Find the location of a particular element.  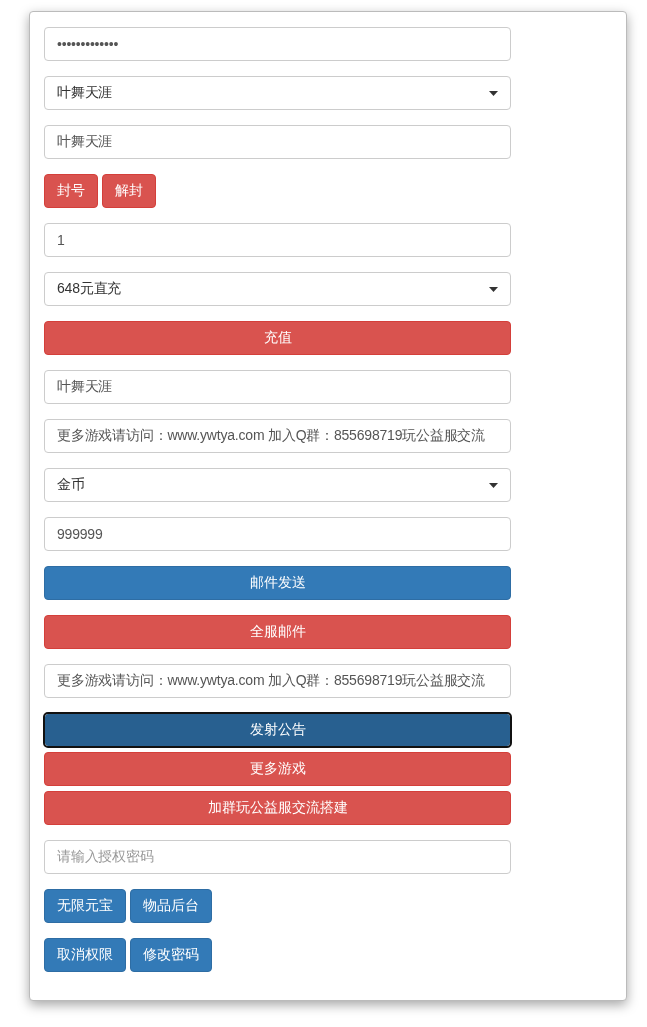

action-button: 修改密码 is located at coordinates (171, 955).